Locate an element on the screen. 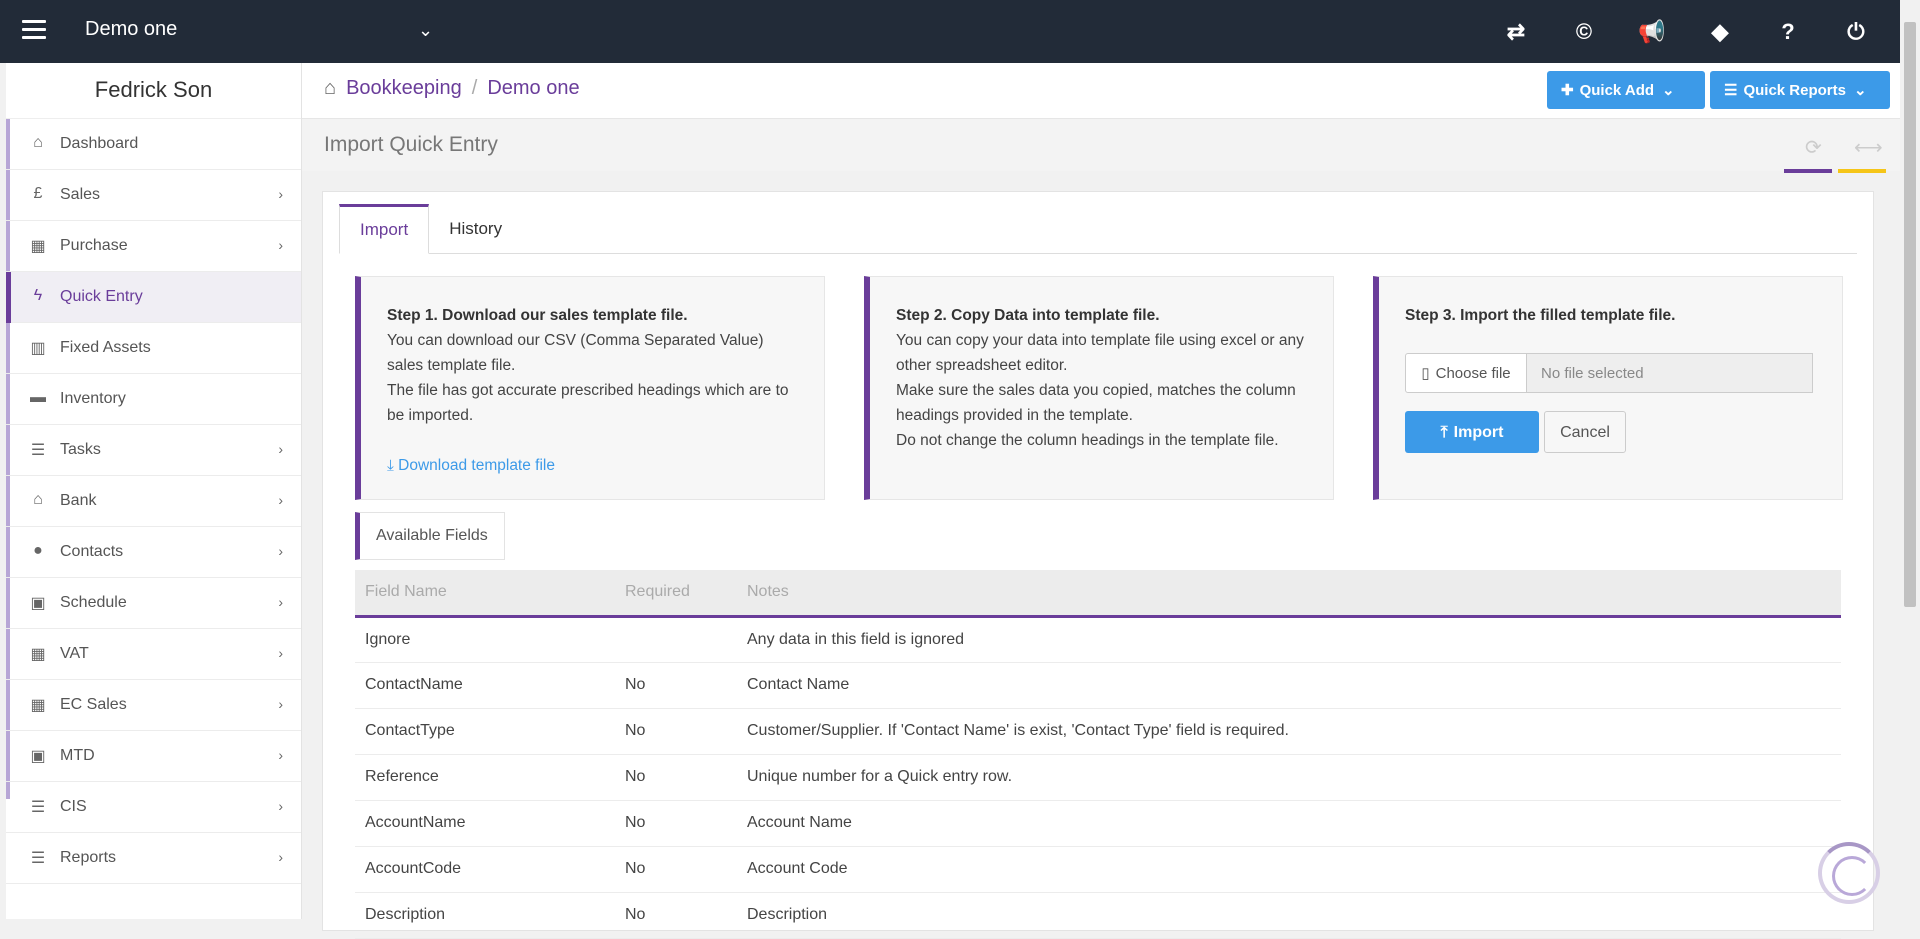 The image size is (1920, 939). table-header-row: Field Name Required Notes is located at coordinates (1098, 594).